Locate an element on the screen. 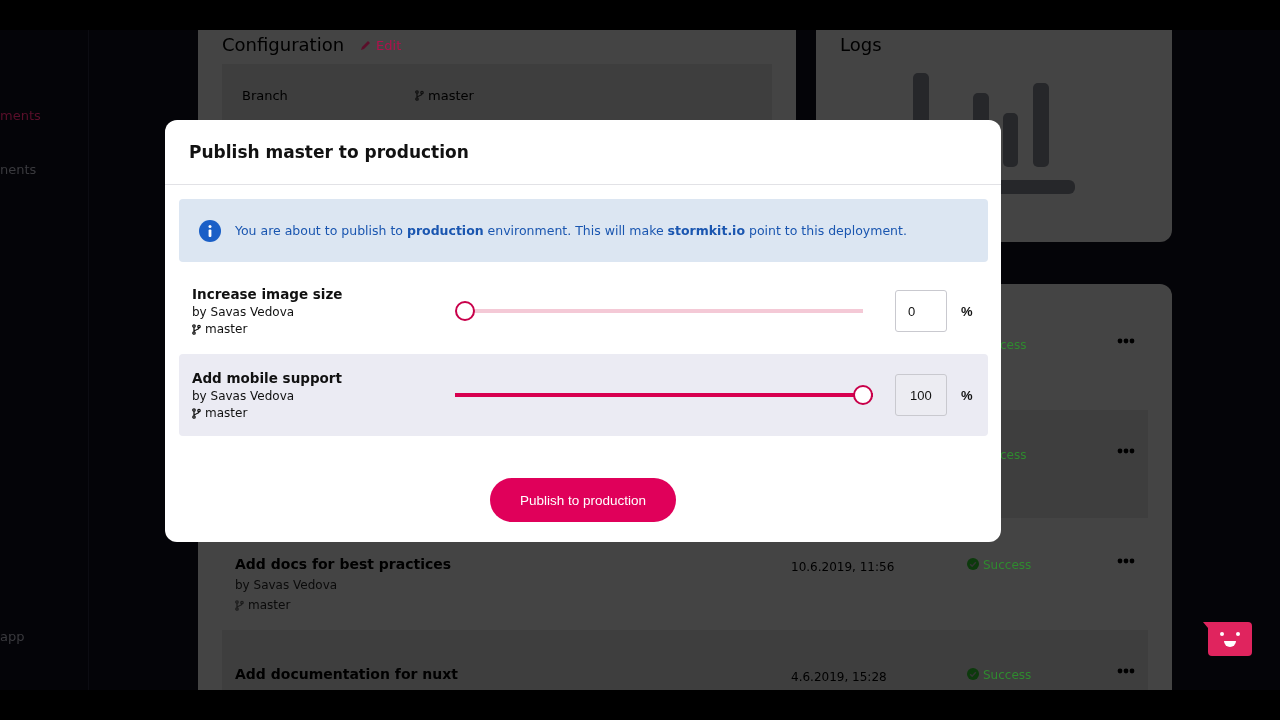 The image size is (1280, 720). edit-link: Edit is located at coordinates (381, 45).